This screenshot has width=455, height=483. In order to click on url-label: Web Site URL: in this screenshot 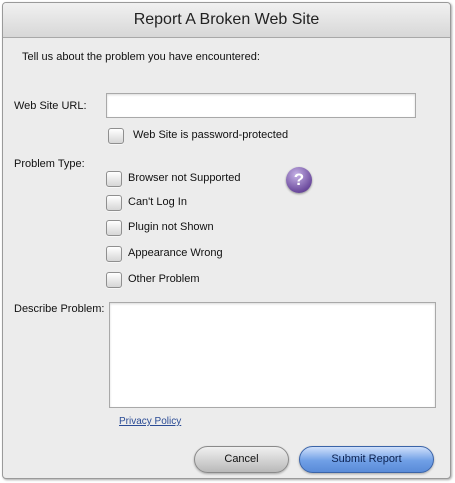, I will do `click(50, 106)`.